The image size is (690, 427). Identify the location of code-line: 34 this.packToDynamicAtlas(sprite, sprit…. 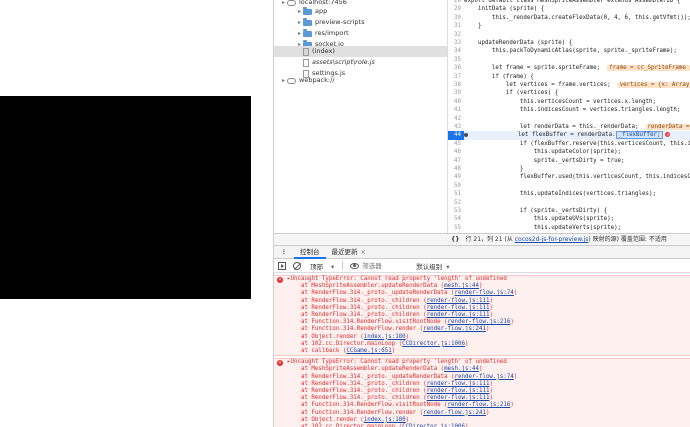
(569, 51).